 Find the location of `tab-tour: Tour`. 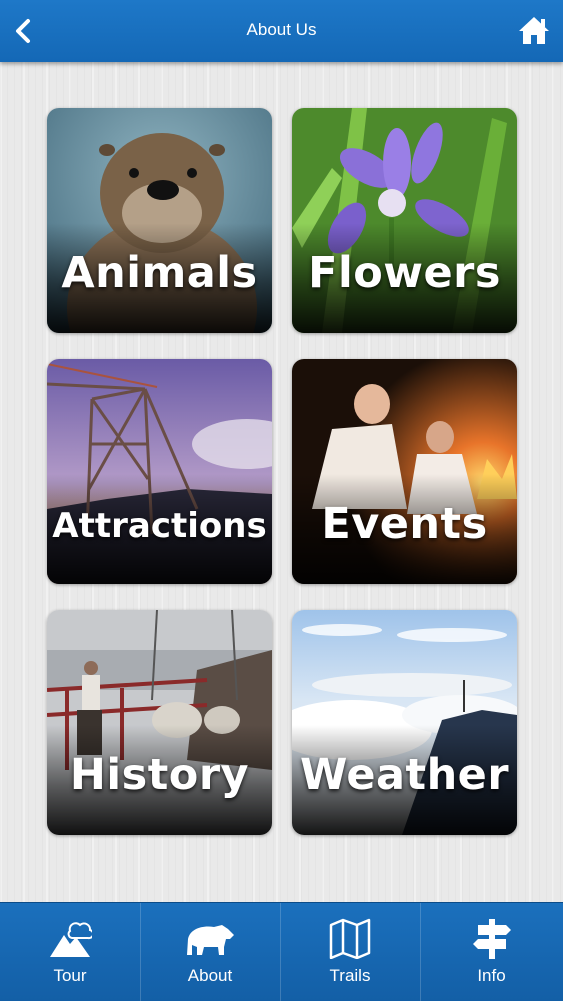

tab-tour: Tour is located at coordinates (70, 952).